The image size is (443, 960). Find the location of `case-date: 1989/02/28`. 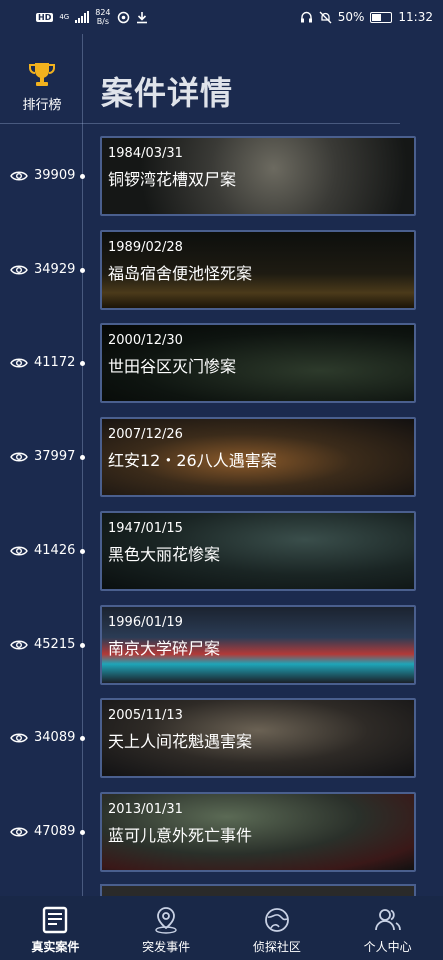

case-date: 1989/02/28 is located at coordinates (145, 247).